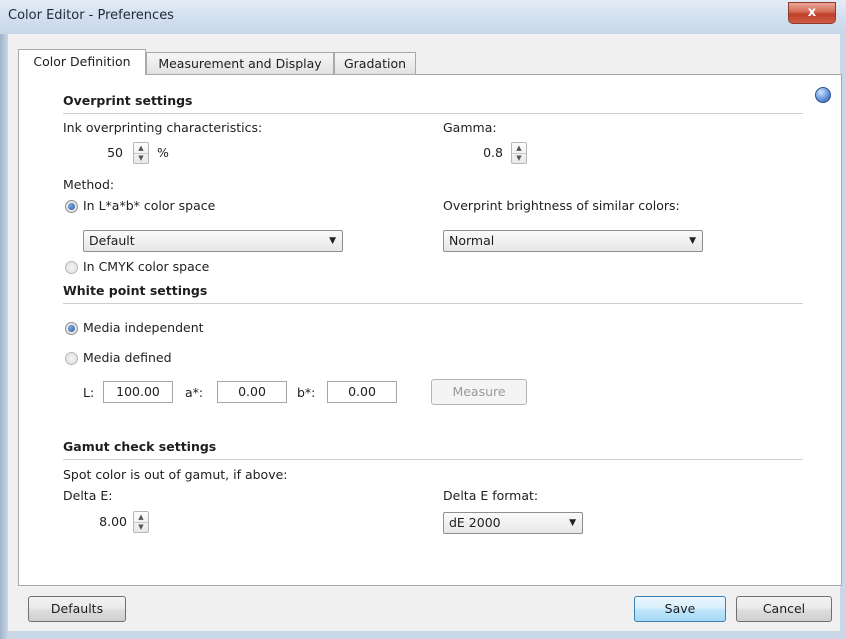 The height and width of the screenshot is (639, 846). What do you see at coordinates (513, 523) in the screenshot?
I see `delta-e-format-select: dE 2000 ▼` at bounding box center [513, 523].